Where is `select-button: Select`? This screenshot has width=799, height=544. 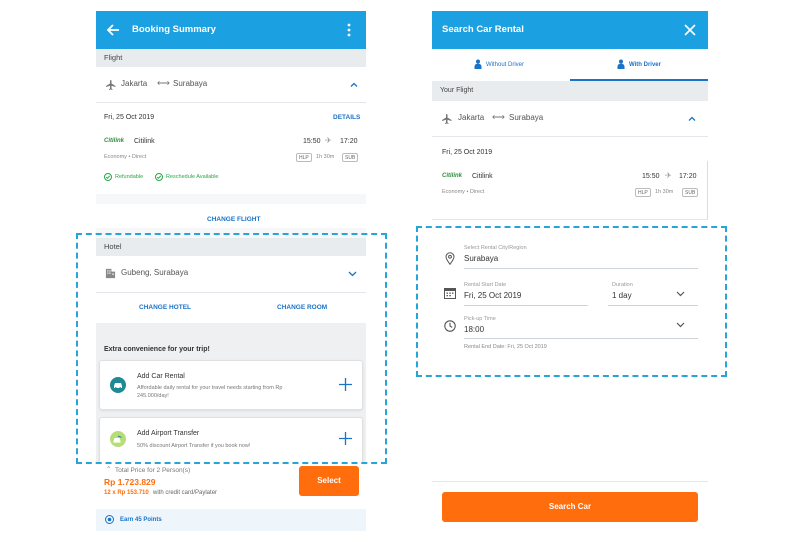 select-button: Select is located at coordinates (329, 481).